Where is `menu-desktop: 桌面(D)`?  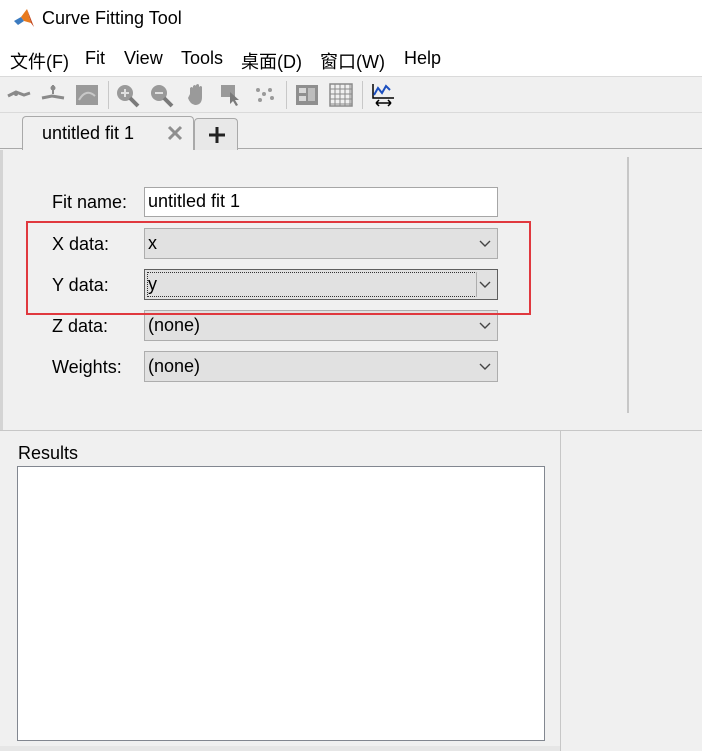
menu-desktop: 桌面(D) is located at coordinates (271, 61).